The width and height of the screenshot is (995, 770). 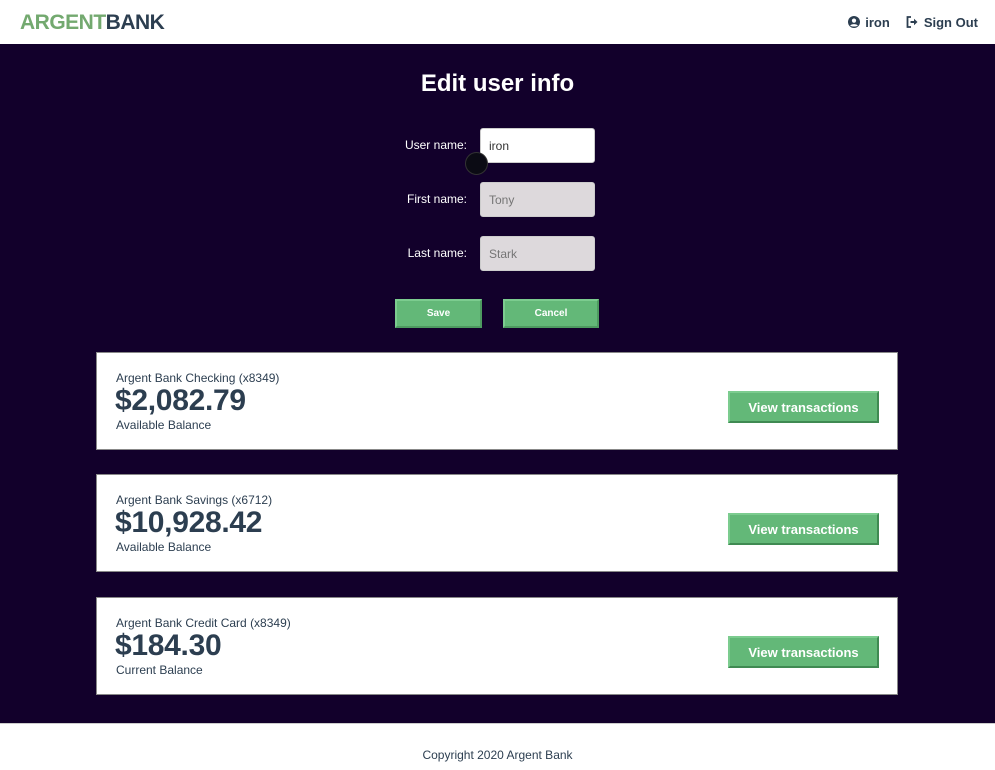 I want to click on firstname-row: First name:, so click(x=497, y=199).